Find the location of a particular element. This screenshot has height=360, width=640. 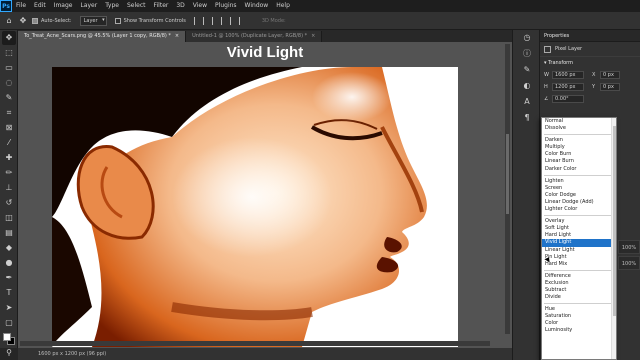

menu-type: Type is located at coordinates (112, 6).